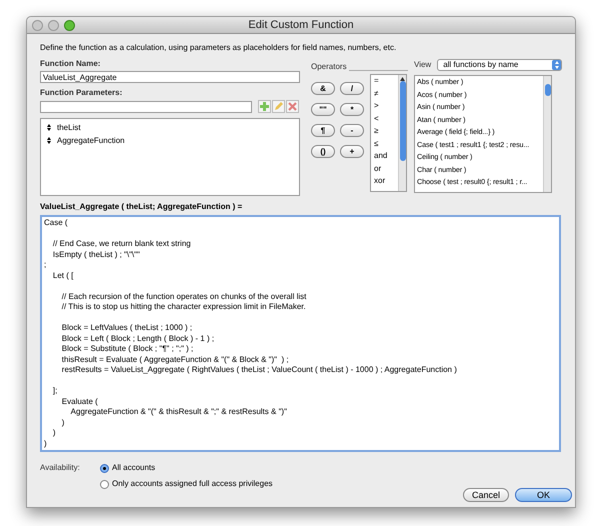 This screenshot has height=526, width=600. I want to click on pencil-icon, so click(278, 106).